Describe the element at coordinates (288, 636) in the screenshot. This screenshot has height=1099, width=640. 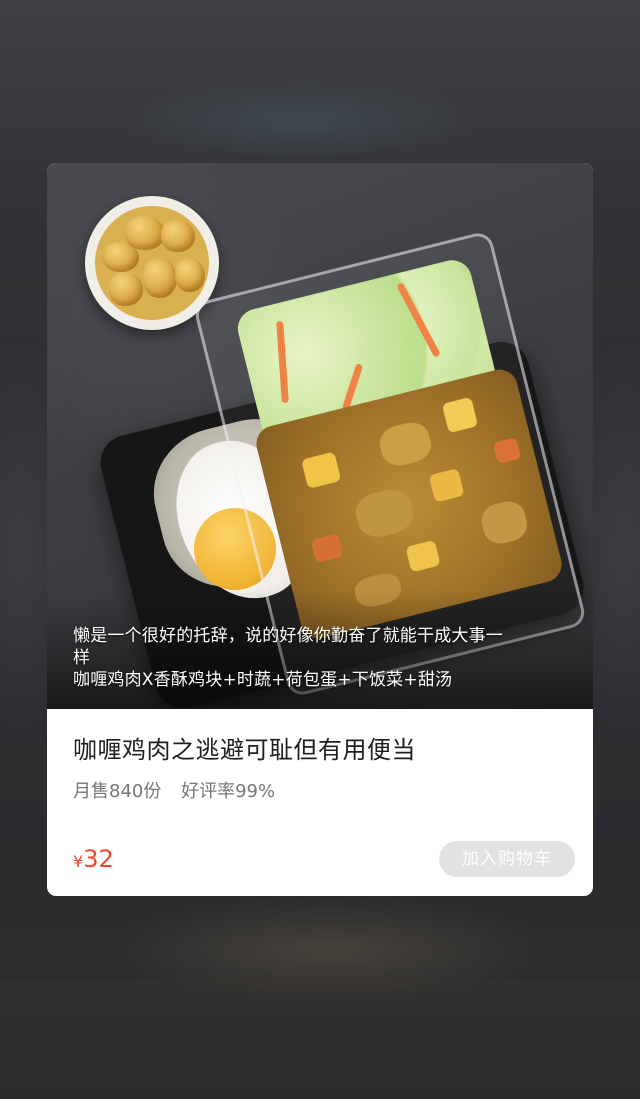
I see `caption-line-1: 懒是一个很好的托辞，说的好像你勤奋了就能干成大事一` at that location.